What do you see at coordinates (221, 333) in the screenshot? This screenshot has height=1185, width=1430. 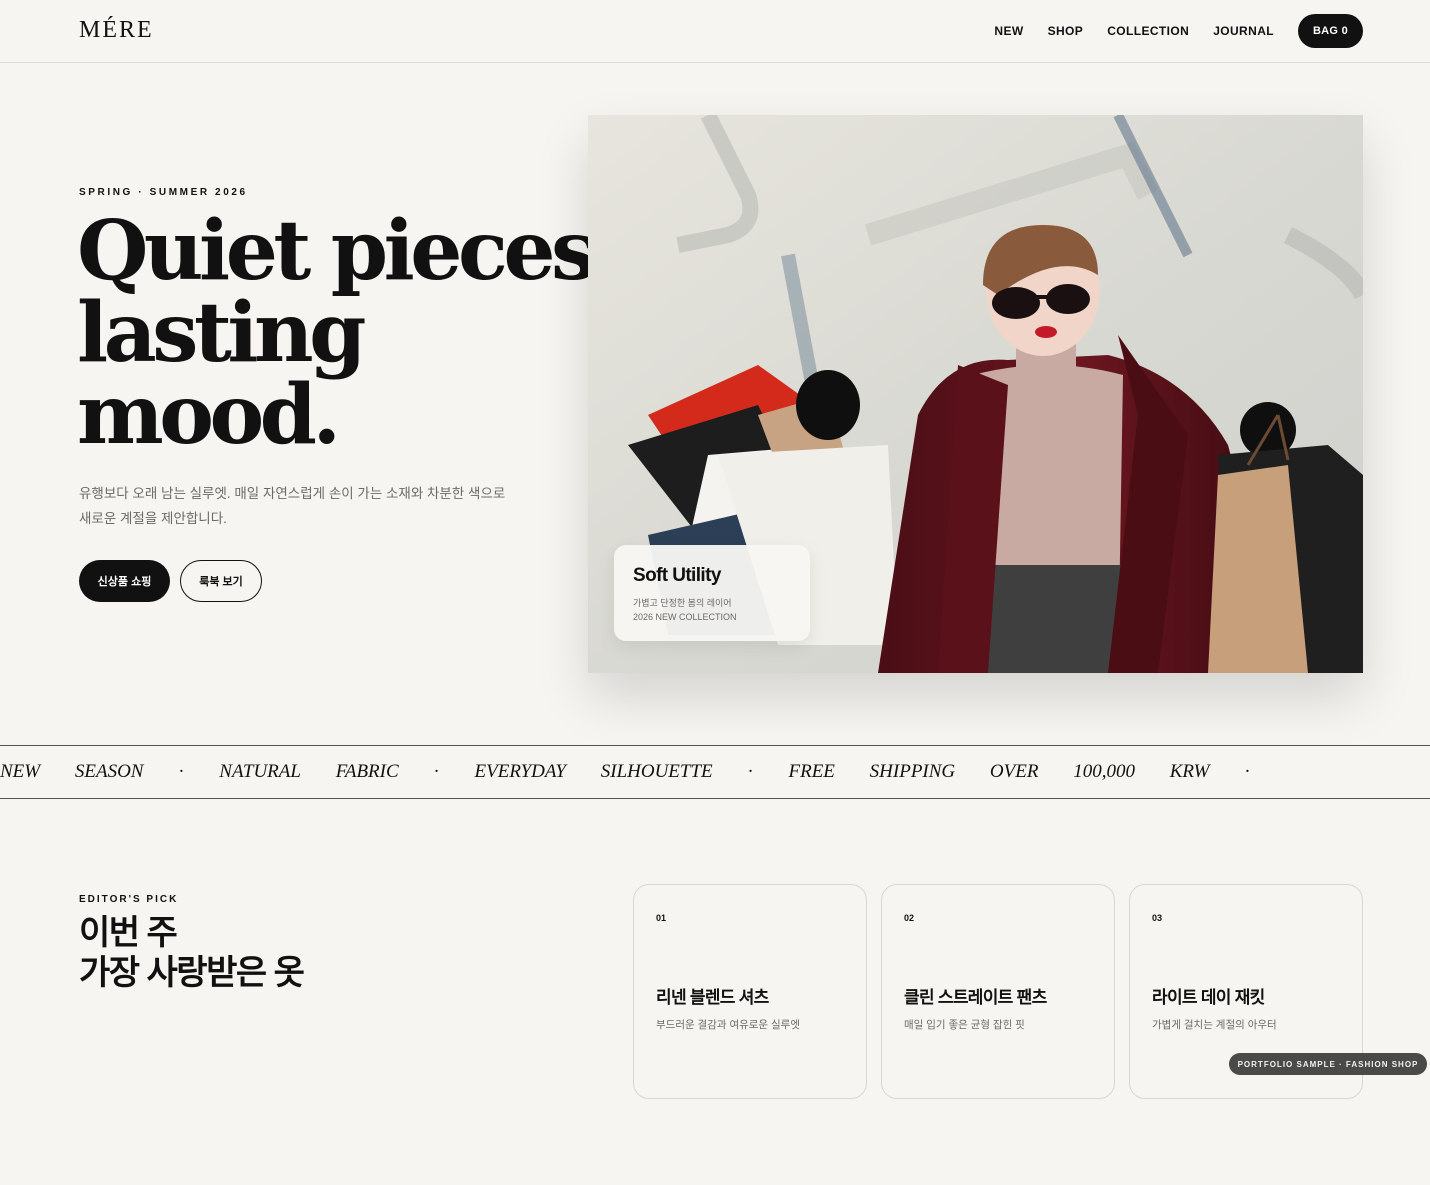 I see `hero-title-line: lasting` at bounding box center [221, 333].